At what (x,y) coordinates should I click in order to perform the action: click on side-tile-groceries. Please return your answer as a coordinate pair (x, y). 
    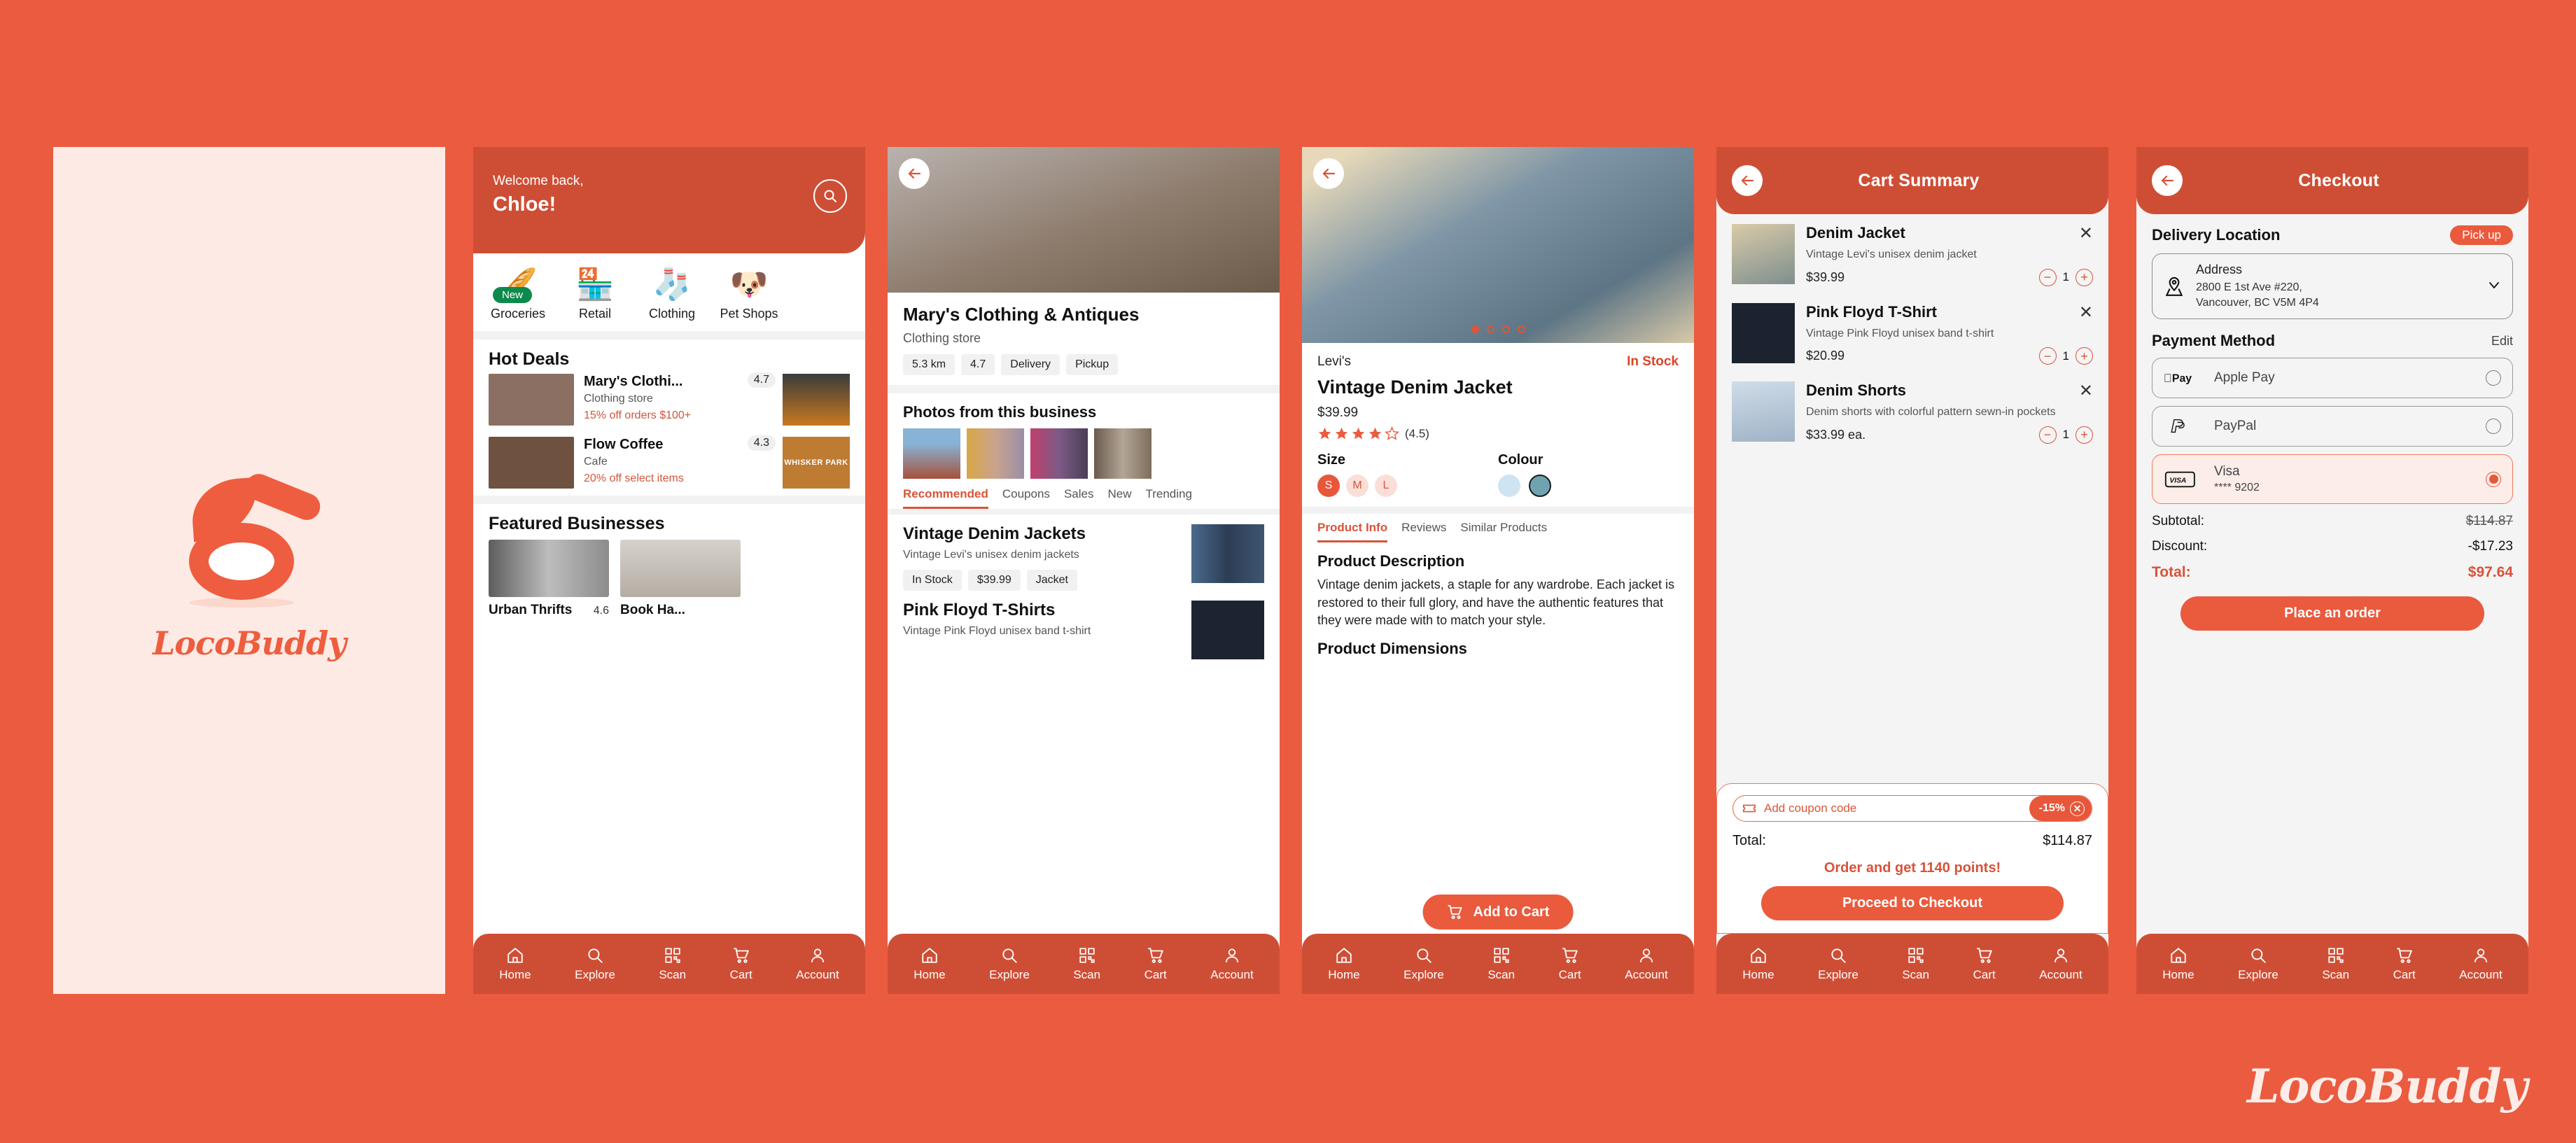
    Looking at the image, I should click on (816, 400).